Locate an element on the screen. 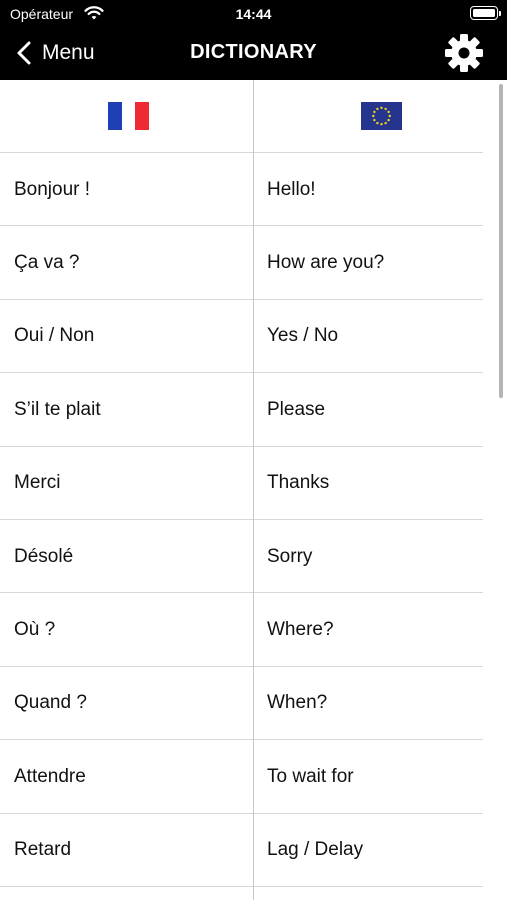  battery-icon is located at coordinates (485, 13).